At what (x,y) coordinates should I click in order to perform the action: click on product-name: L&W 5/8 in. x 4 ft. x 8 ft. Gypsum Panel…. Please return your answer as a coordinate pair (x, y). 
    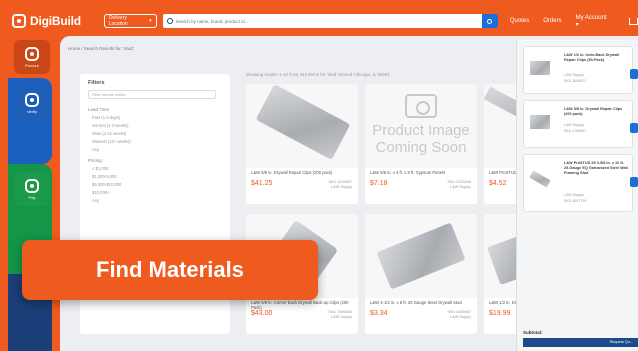
    Looking at the image, I should click on (408, 172).